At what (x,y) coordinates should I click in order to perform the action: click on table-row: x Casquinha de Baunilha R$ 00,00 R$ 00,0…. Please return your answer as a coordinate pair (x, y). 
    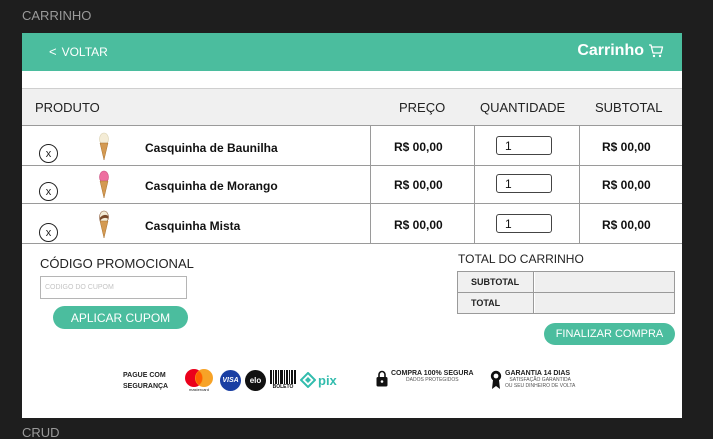
    Looking at the image, I should click on (352, 146).